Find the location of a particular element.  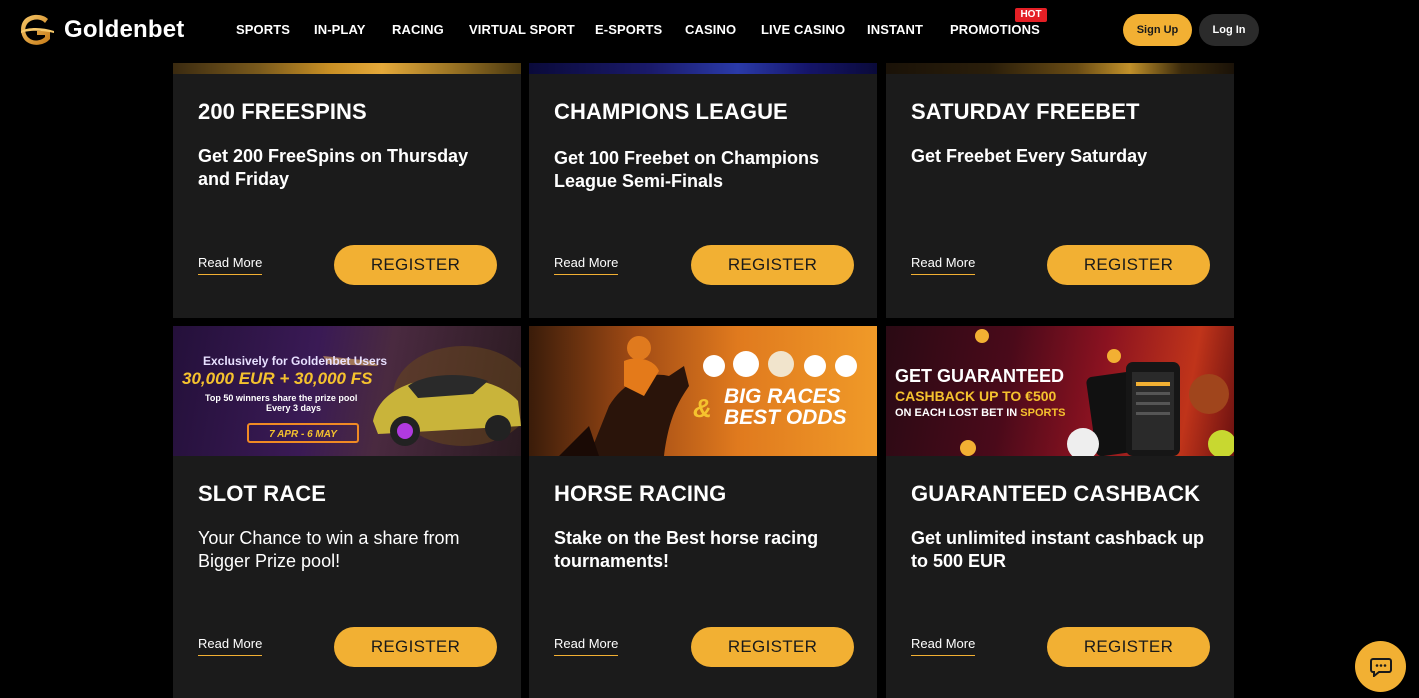

promo-description: Get 200 FreeSpins on Thursday and Friday is located at coordinates (333, 167).